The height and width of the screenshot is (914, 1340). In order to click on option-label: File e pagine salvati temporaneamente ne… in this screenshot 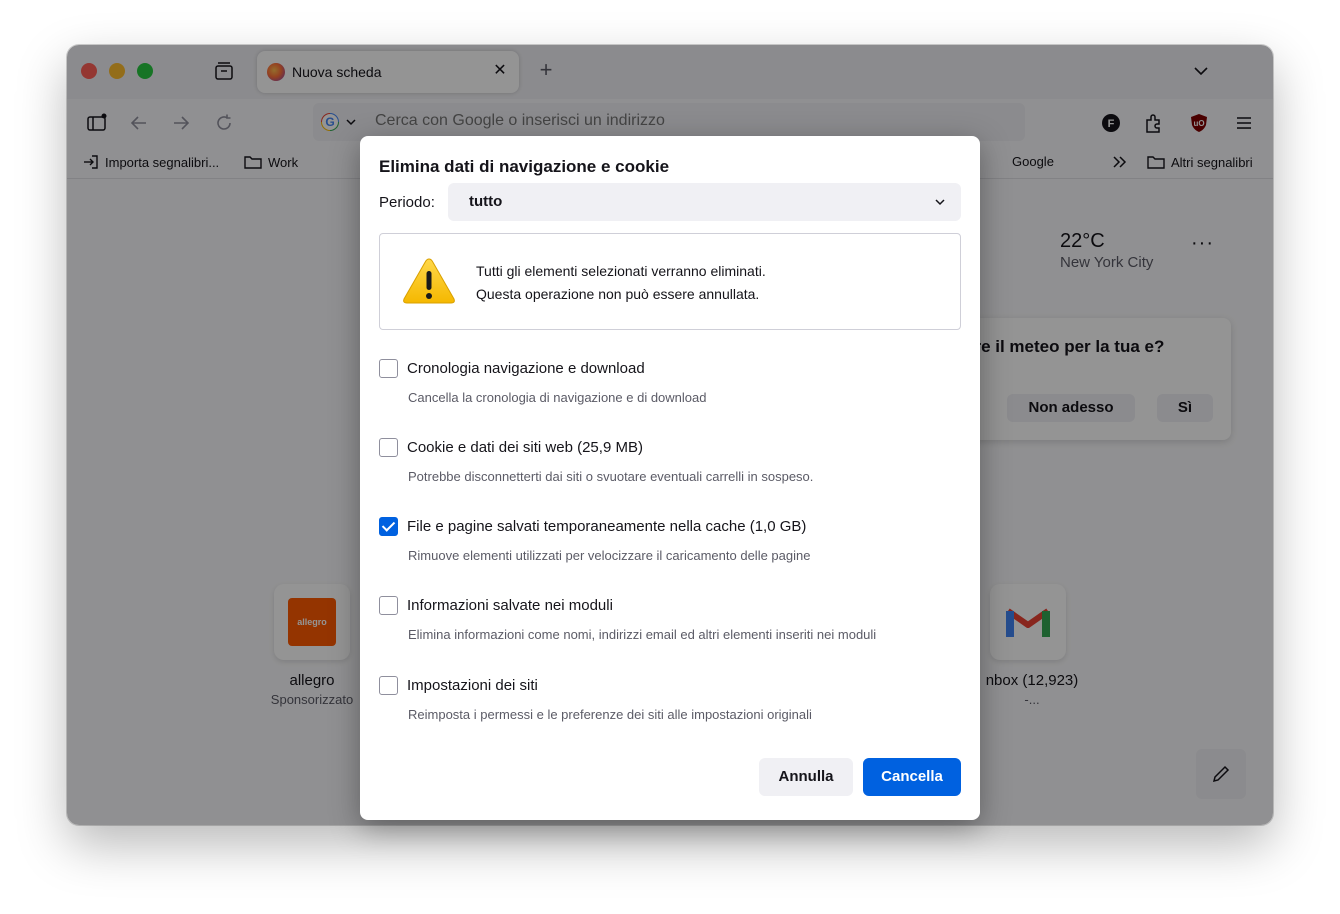, I will do `click(607, 526)`.